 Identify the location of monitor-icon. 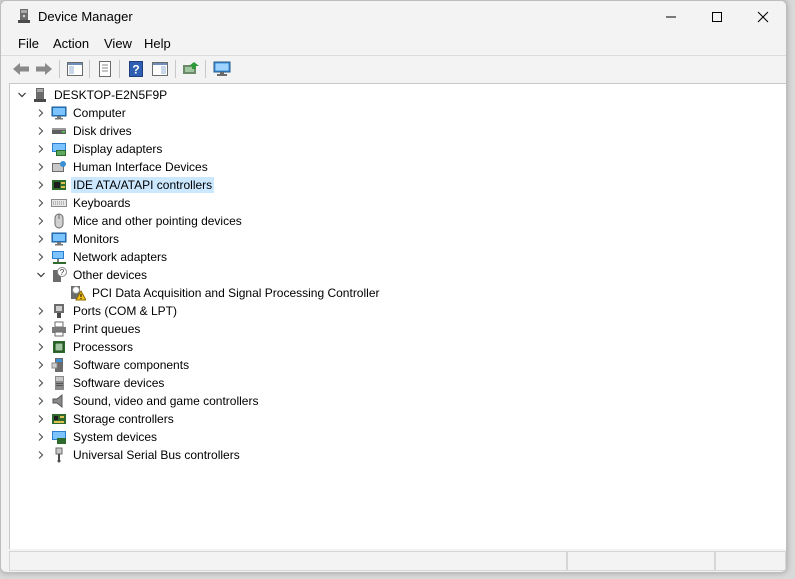
(59, 113).